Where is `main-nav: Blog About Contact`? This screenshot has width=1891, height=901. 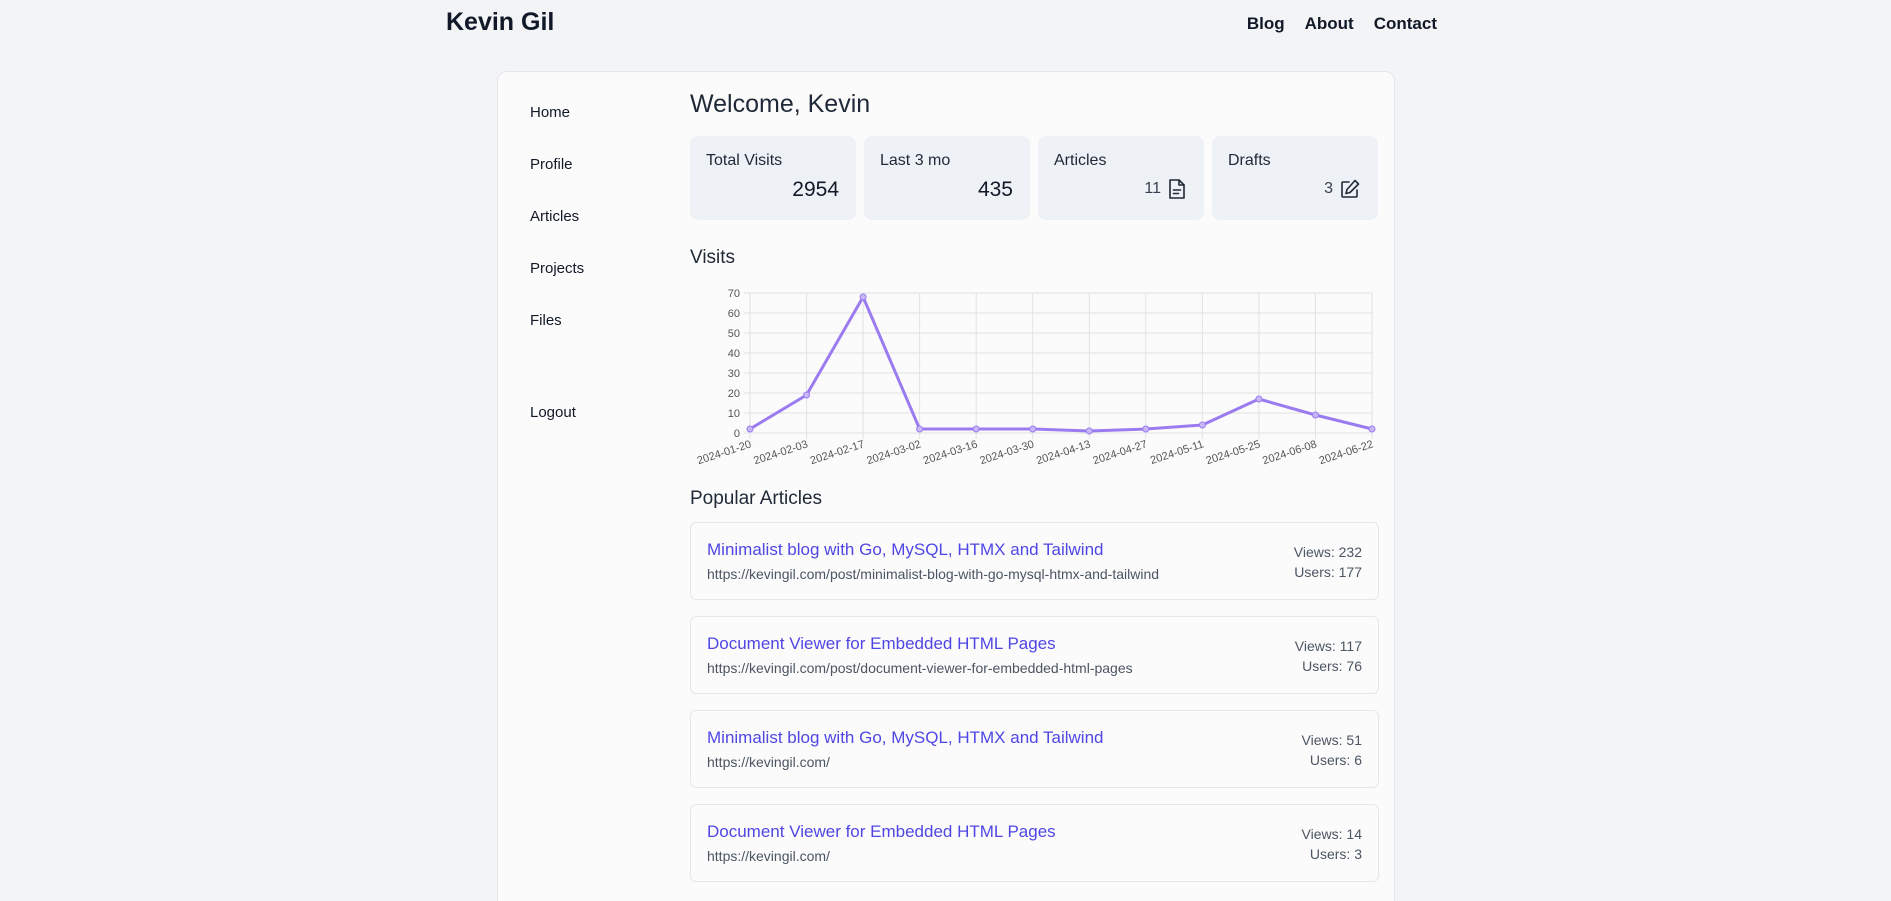 main-nav: Blog About Contact is located at coordinates (1342, 24).